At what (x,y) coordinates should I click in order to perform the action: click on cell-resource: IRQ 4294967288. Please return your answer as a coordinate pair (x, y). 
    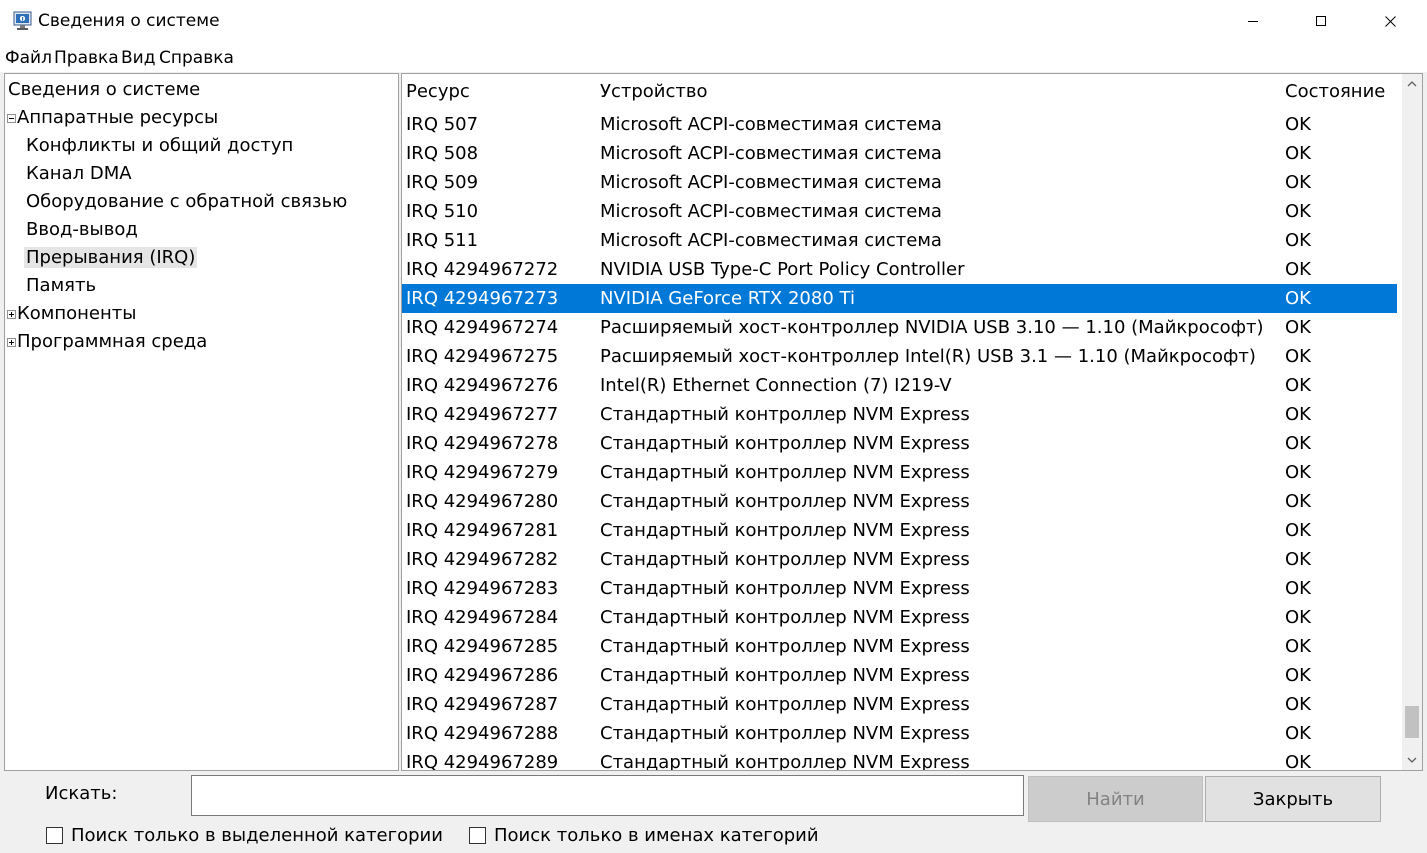
    Looking at the image, I should click on (482, 733).